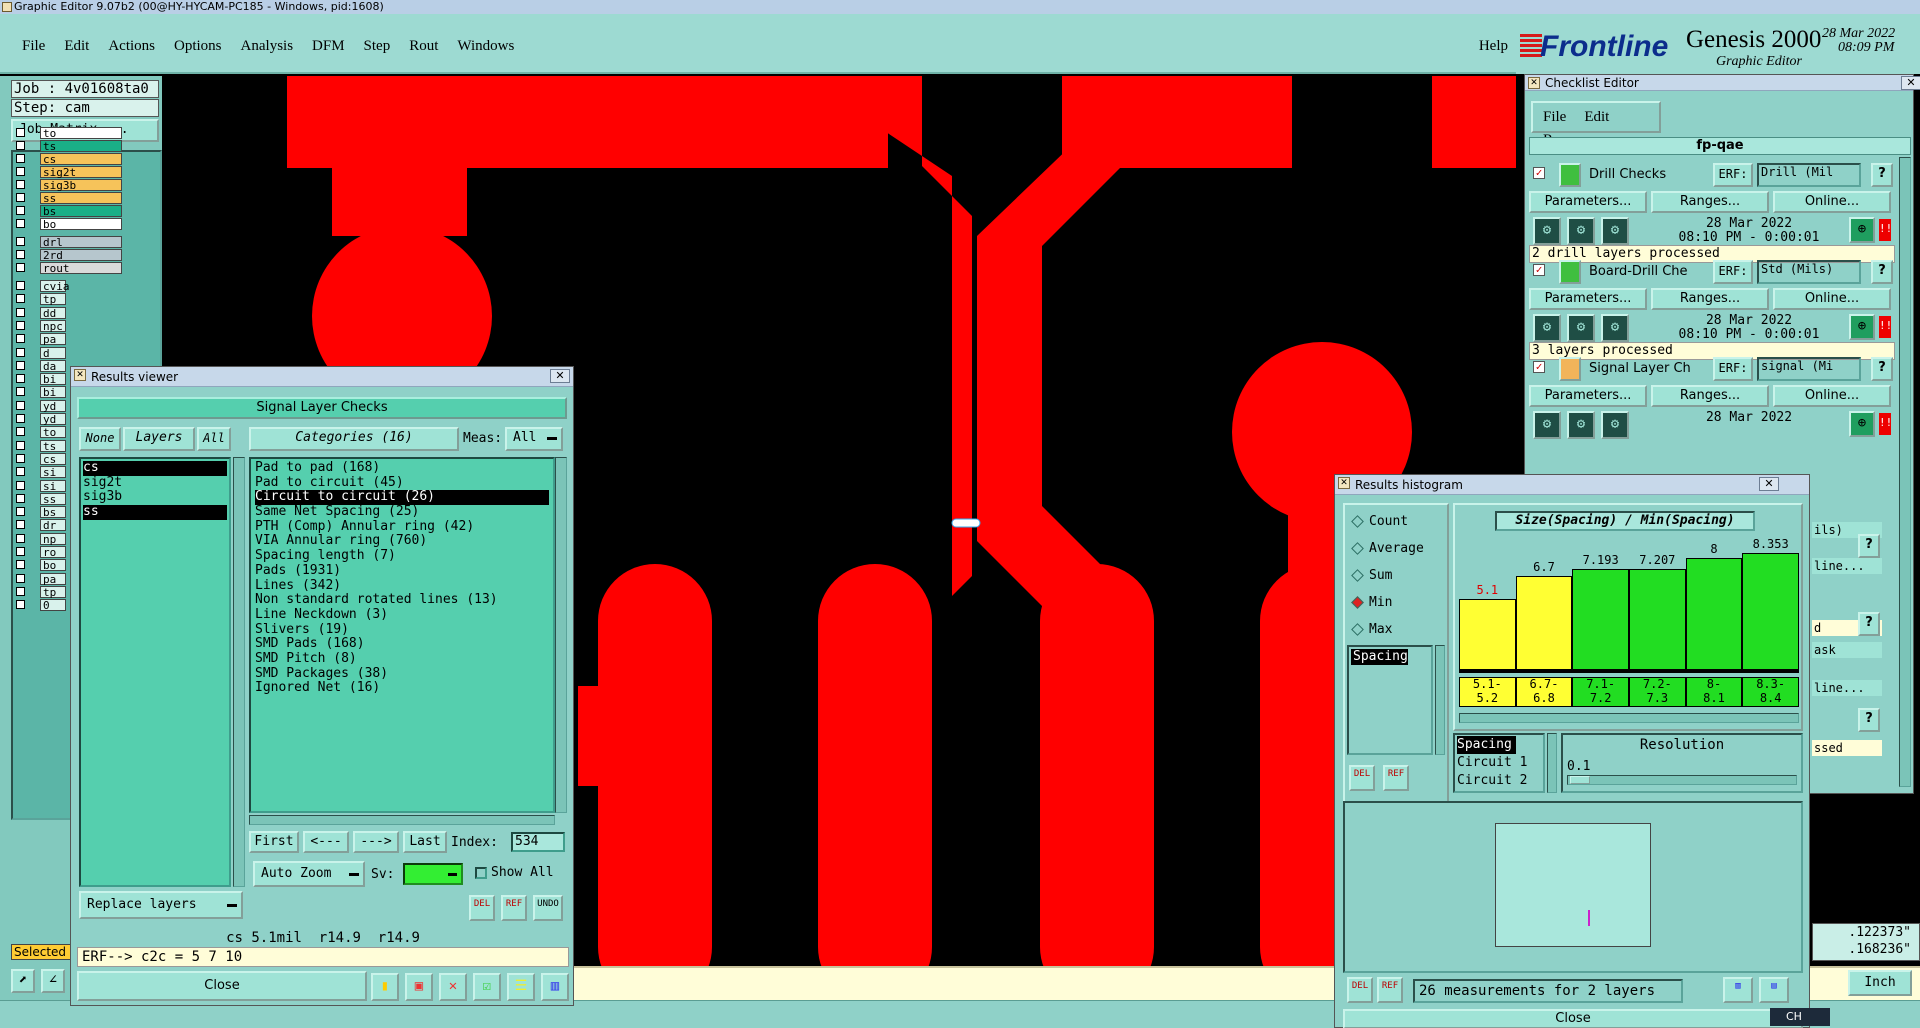  What do you see at coordinates (1440, 700) in the screenshot?
I see `measure-scrollbar` at bounding box center [1440, 700].